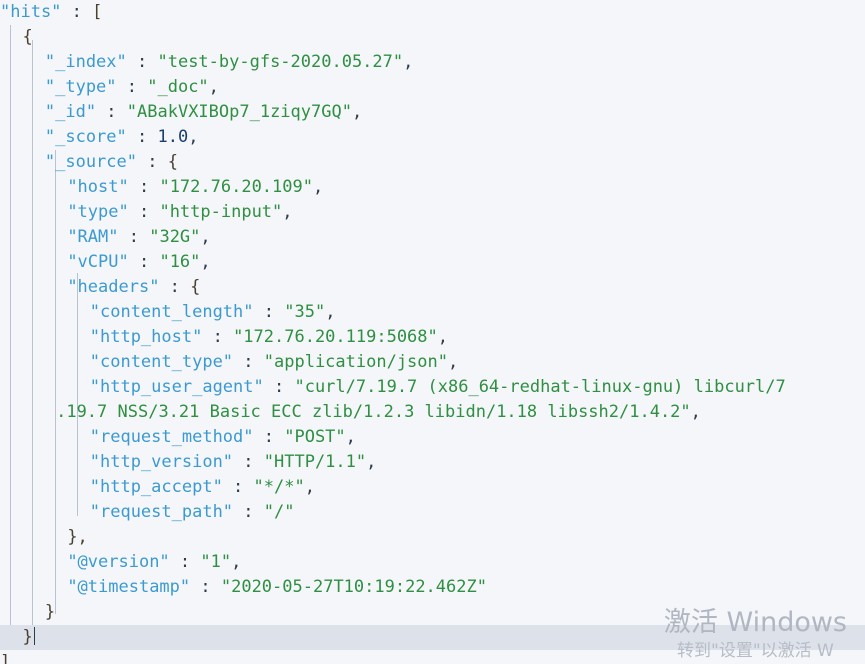 The height and width of the screenshot is (664, 865). What do you see at coordinates (432, 187) in the screenshot?
I see `code-line: "host" : "172.76.20.109",` at bounding box center [432, 187].